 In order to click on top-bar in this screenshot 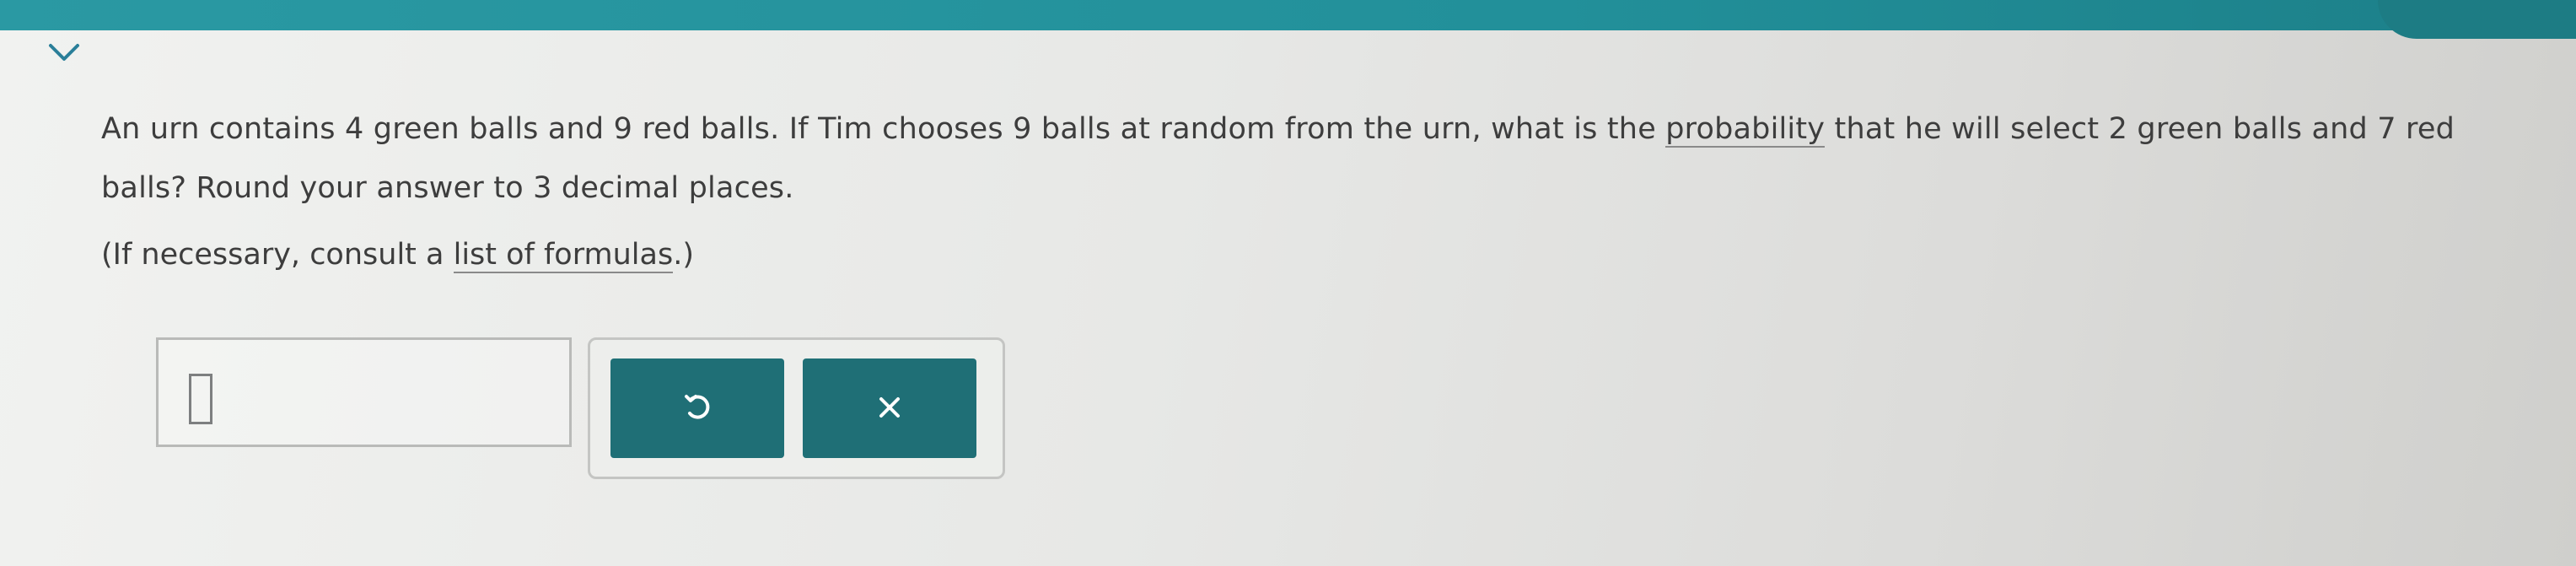, I will do `click(1288, 15)`.